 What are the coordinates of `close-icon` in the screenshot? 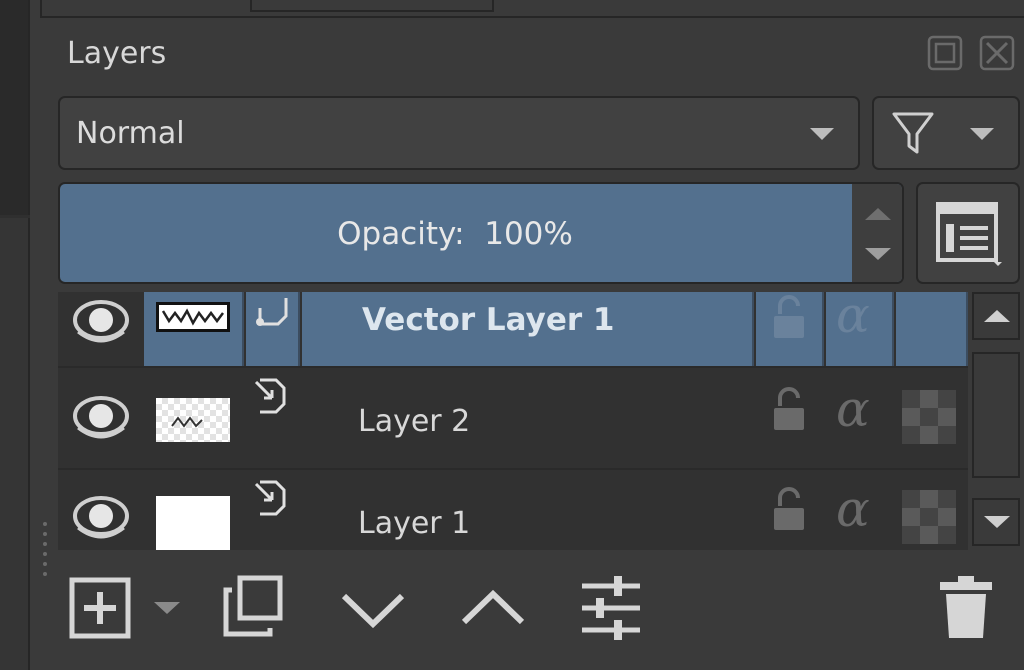 It's located at (997, 53).